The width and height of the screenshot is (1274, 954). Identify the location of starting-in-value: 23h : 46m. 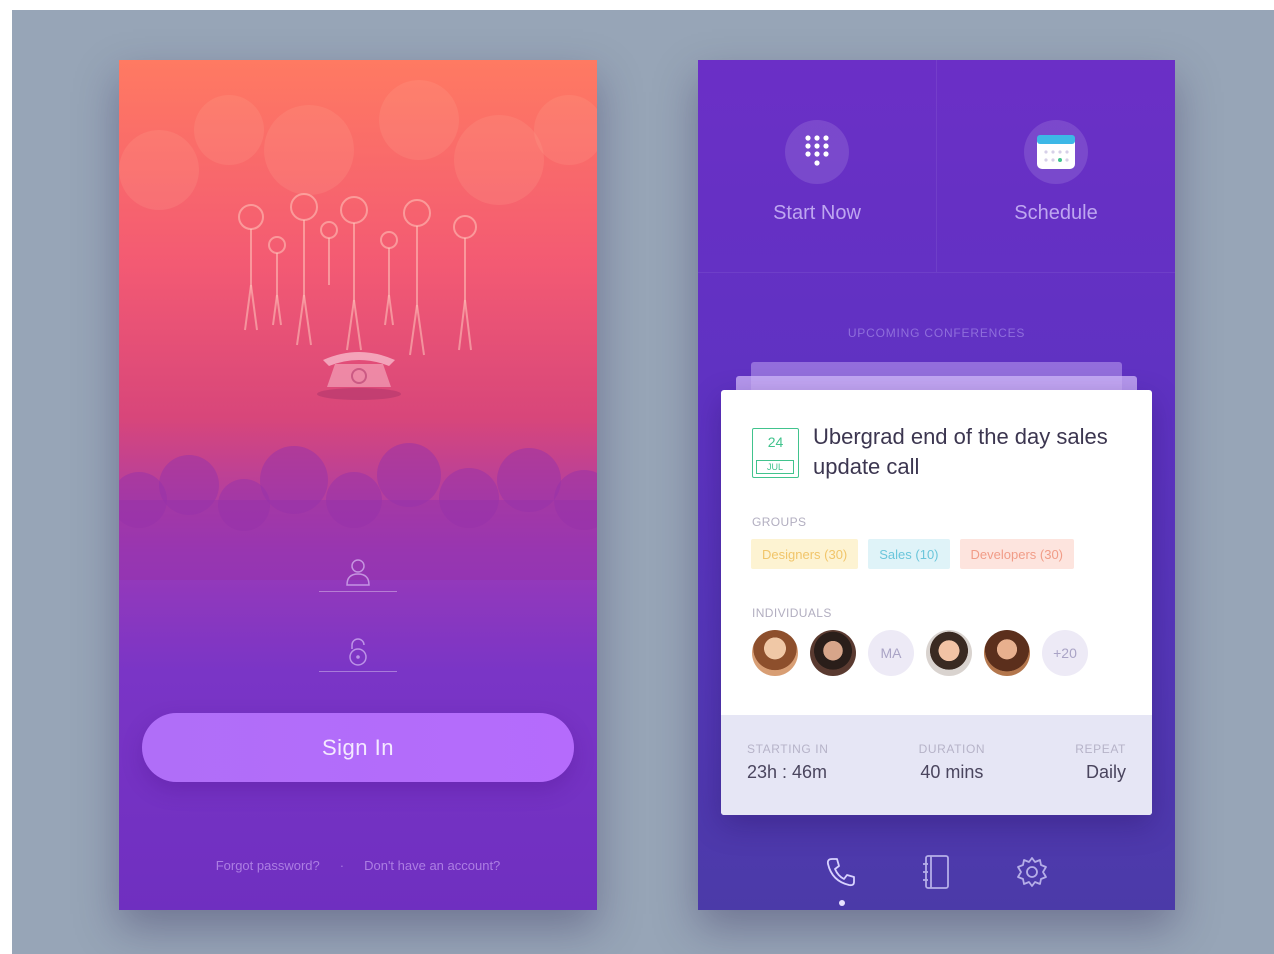
(787, 772).